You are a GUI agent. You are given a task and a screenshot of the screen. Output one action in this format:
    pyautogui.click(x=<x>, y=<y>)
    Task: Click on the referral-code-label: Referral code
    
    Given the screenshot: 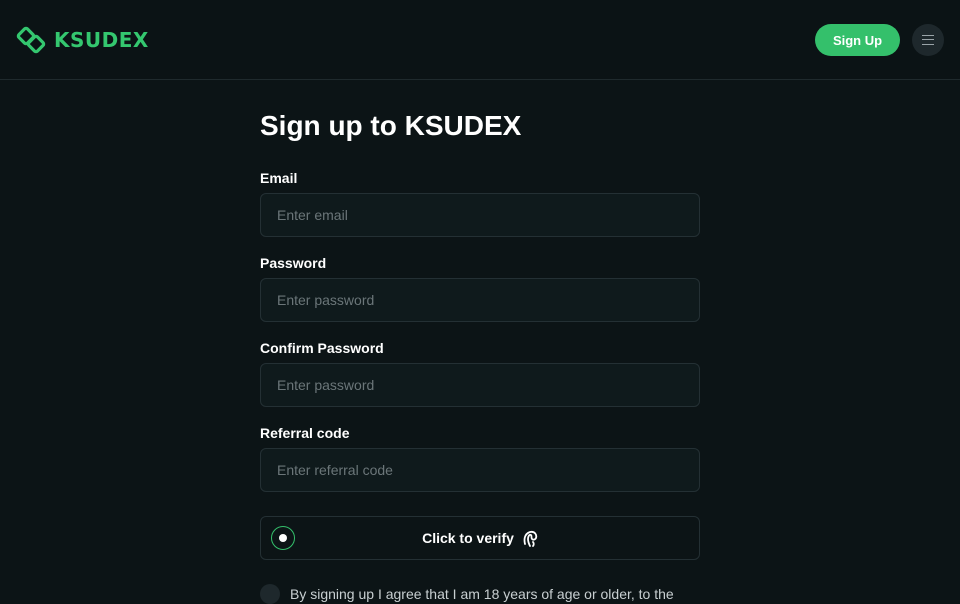 What is the action you would take?
    pyautogui.click(x=305, y=433)
    